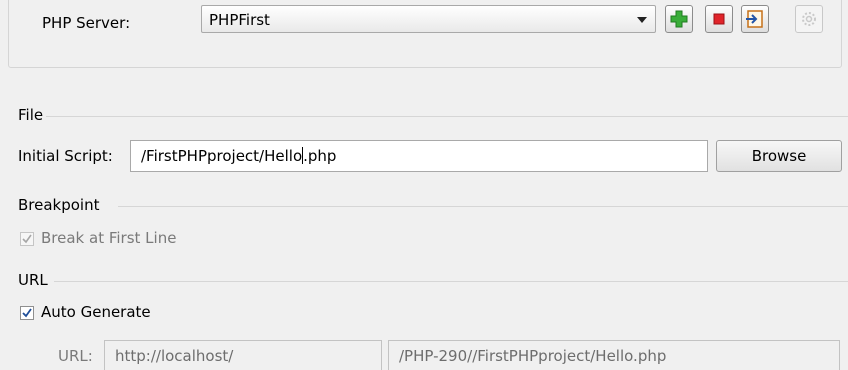 The height and width of the screenshot is (370, 848). Describe the element at coordinates (59, 205) in the screenshot. I see `breakpoint-section-title: Breakpoint` at that location.